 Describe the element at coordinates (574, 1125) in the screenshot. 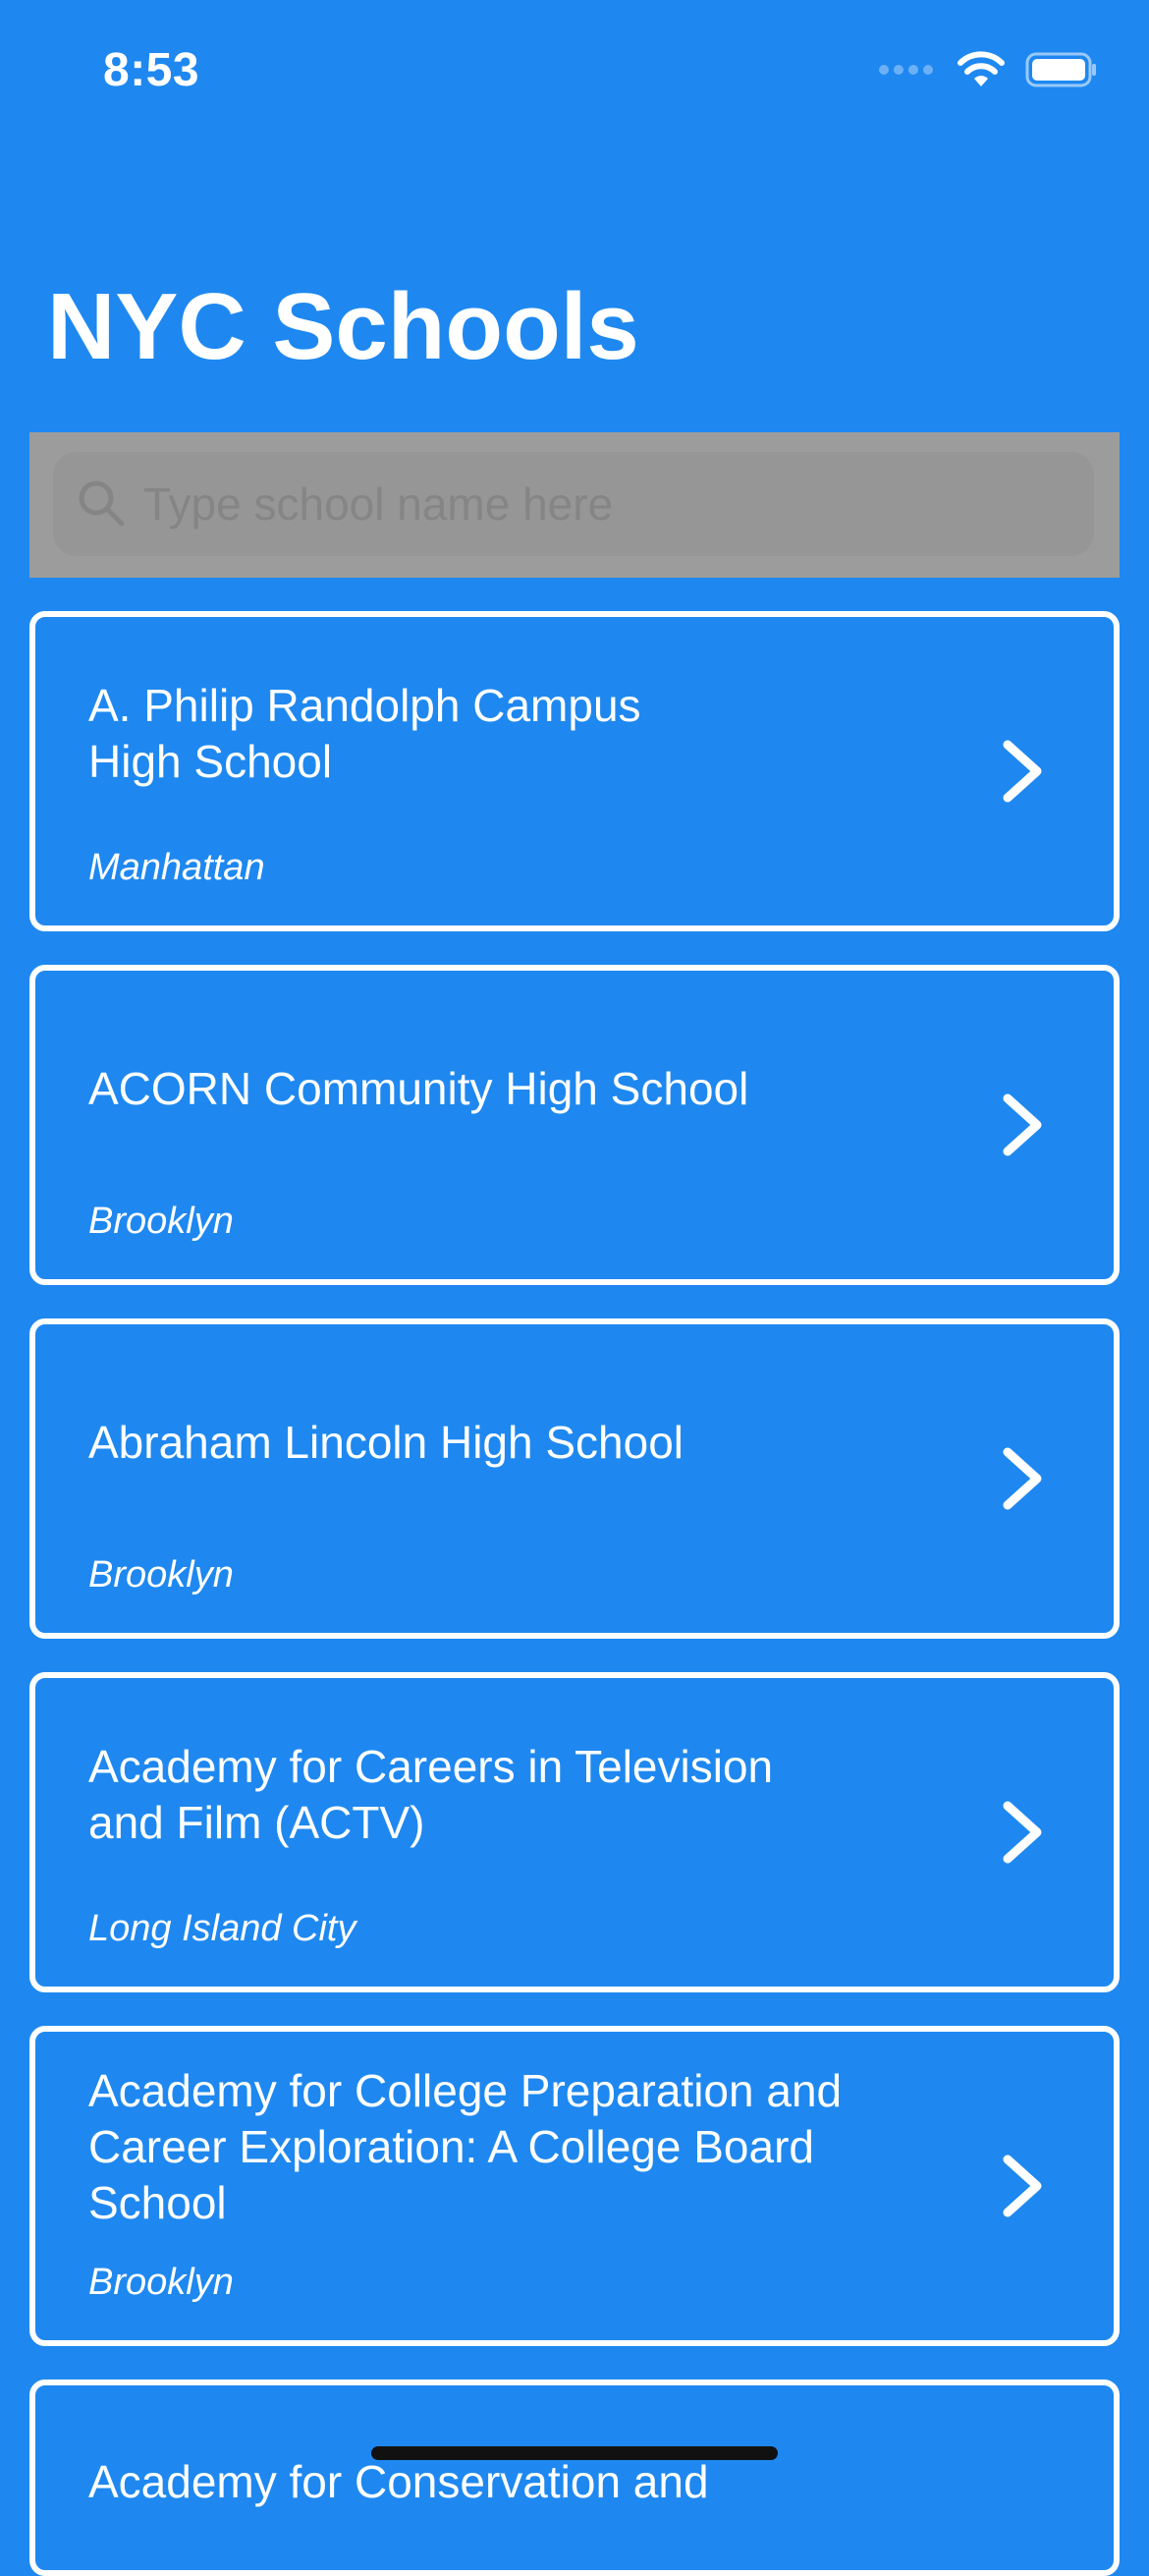

I see `school-card: ACORN Community High School Brooklyn` at that location.